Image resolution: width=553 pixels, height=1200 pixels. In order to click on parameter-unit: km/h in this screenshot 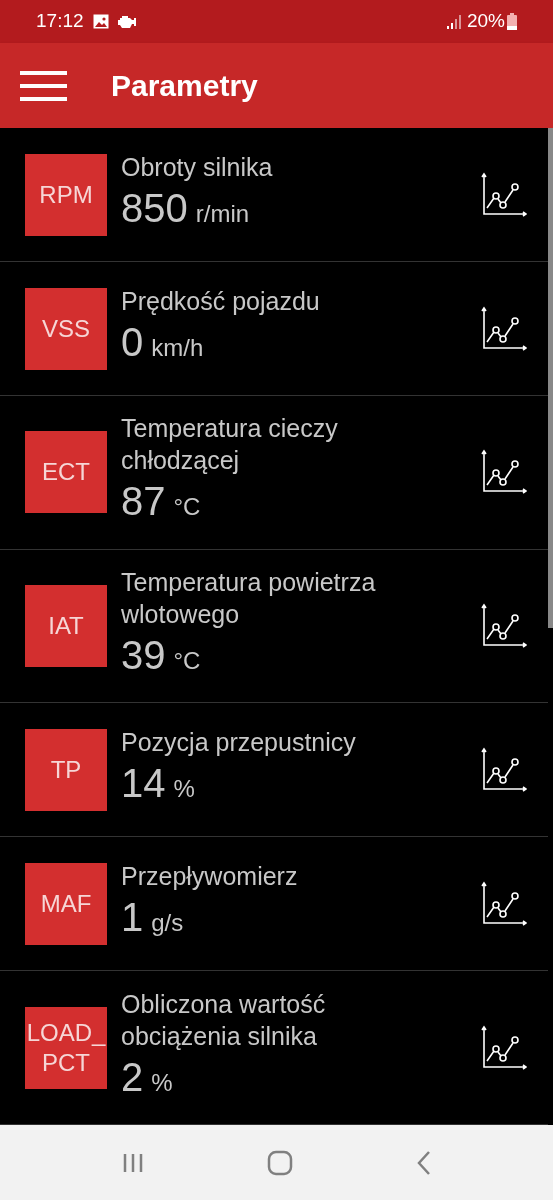, I will do `click(177, 347)`.